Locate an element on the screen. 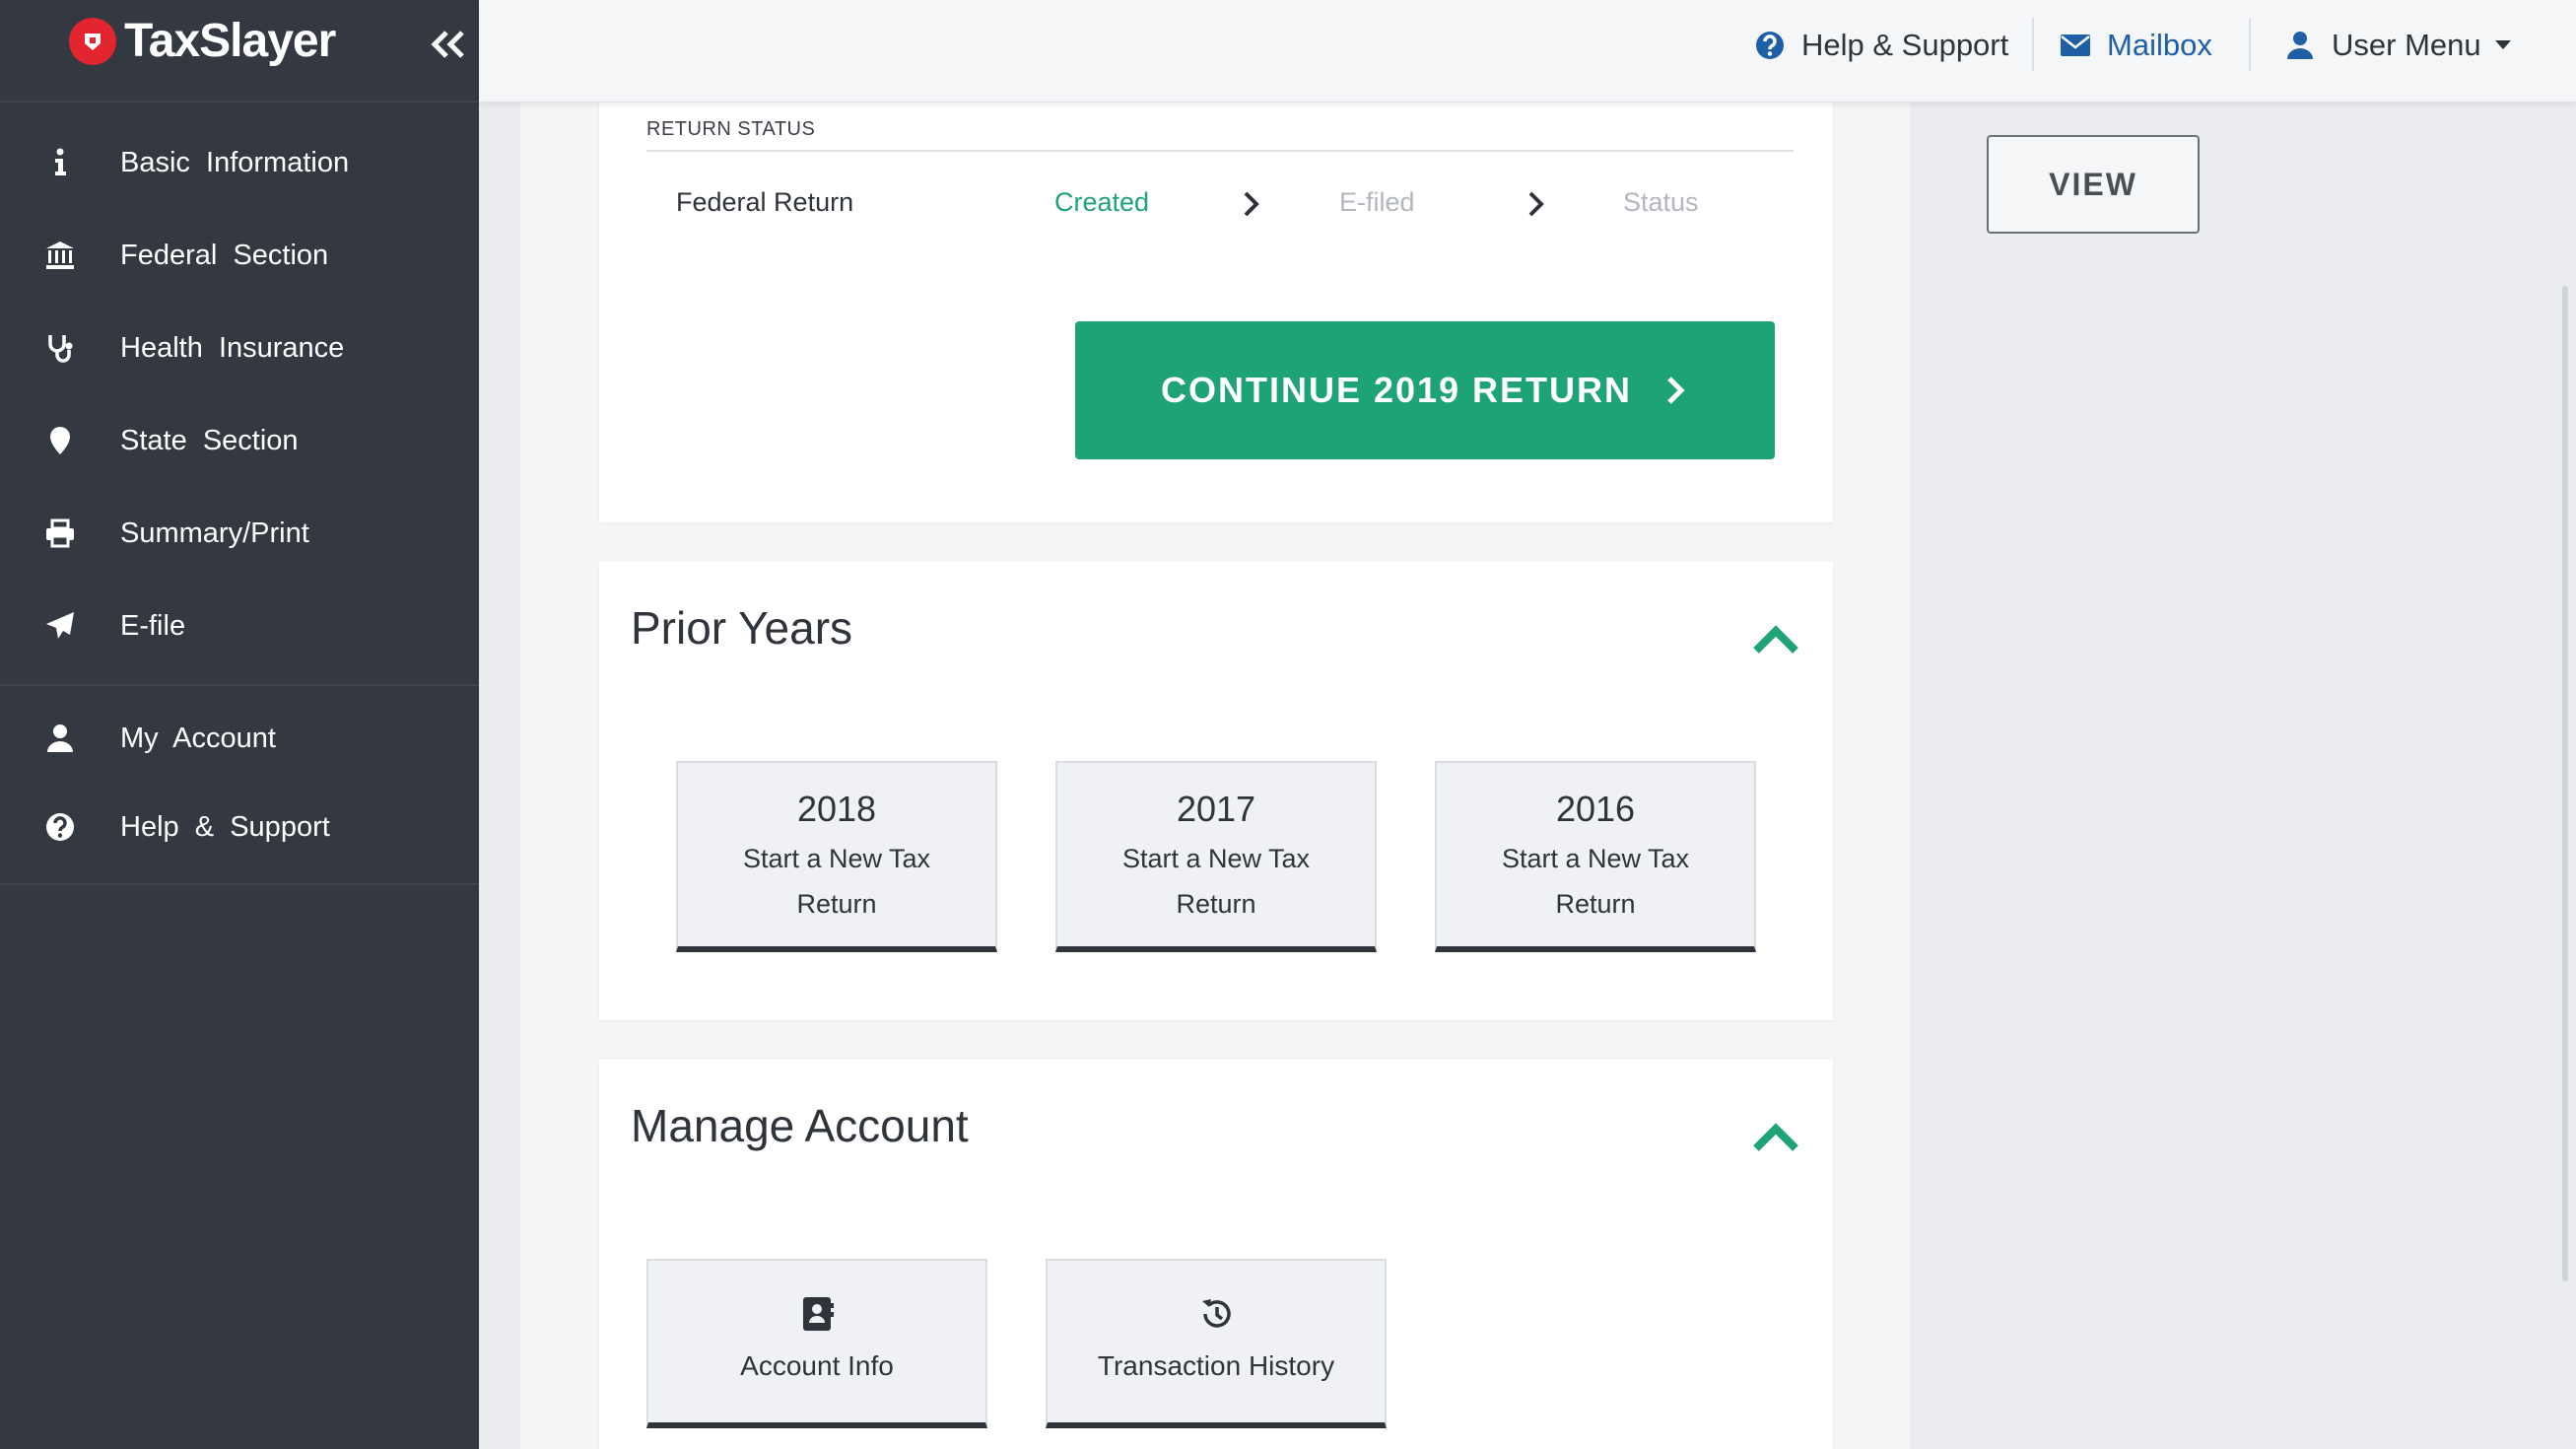 This screenshot has height=1449, width=2576. account-info-tile: Account Info is located at coordinates (816, 1344).